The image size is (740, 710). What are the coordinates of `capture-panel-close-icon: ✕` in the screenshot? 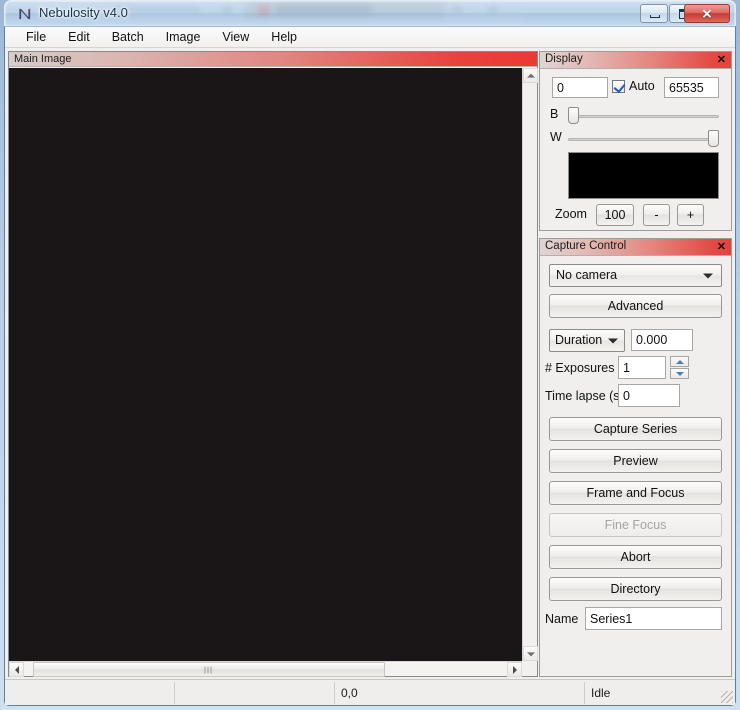 It's located at (721, 247).